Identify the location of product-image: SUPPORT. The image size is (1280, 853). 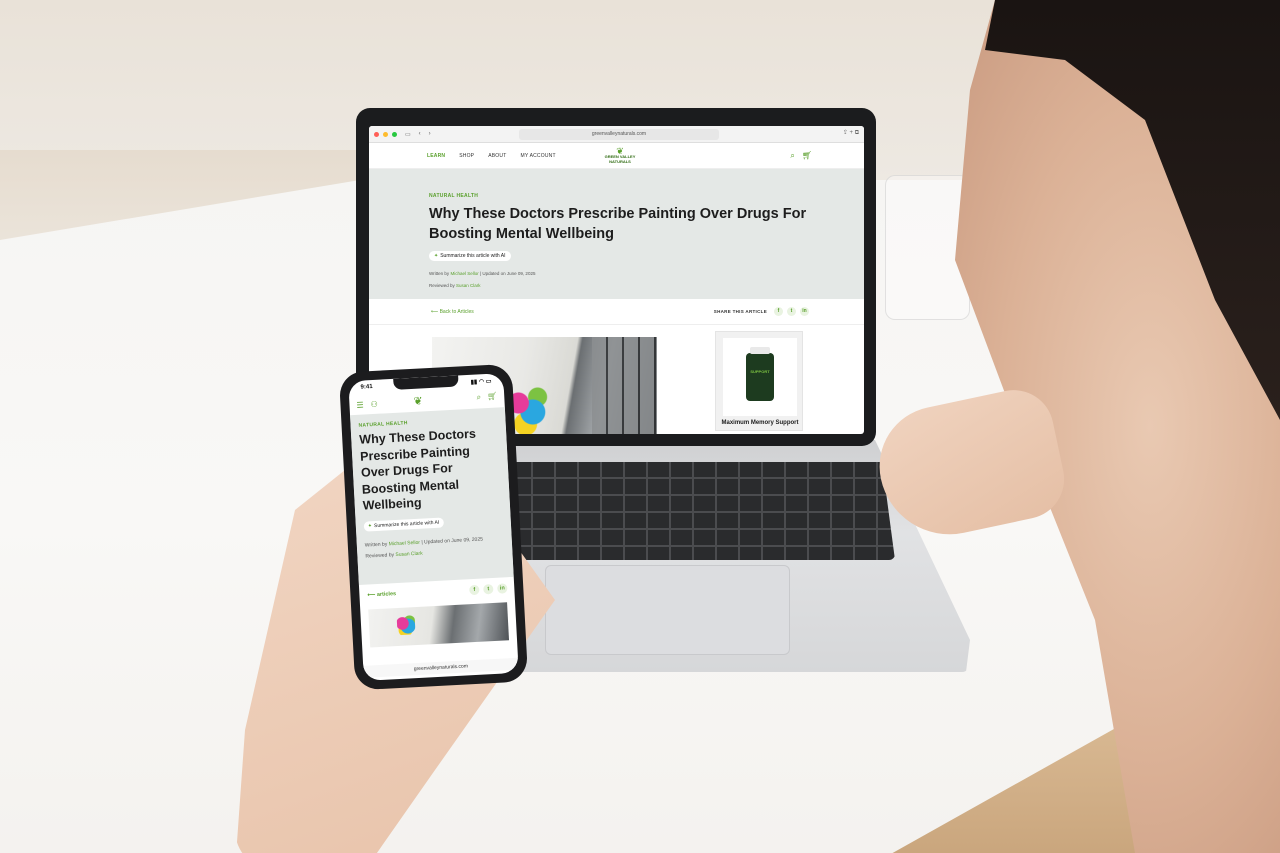
(760, 377).